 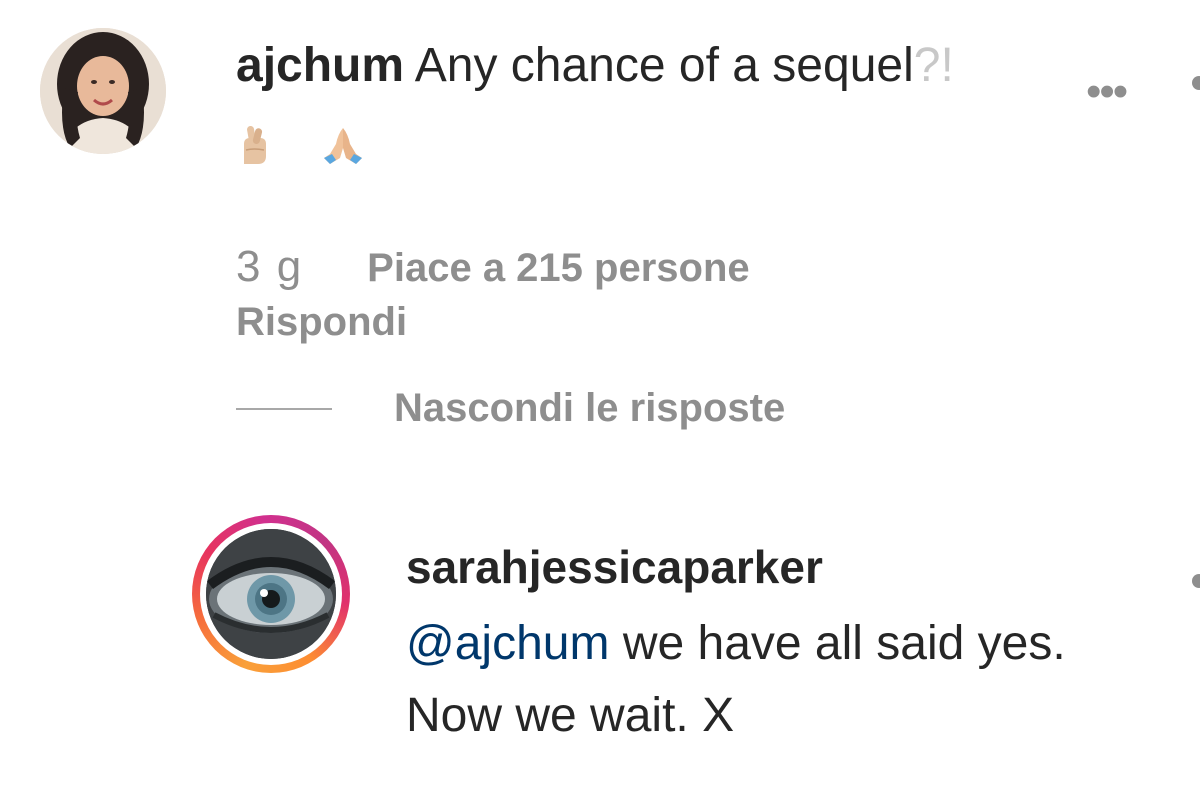 I want to click on folded-hands-emoji, so click(x=343, y=146).